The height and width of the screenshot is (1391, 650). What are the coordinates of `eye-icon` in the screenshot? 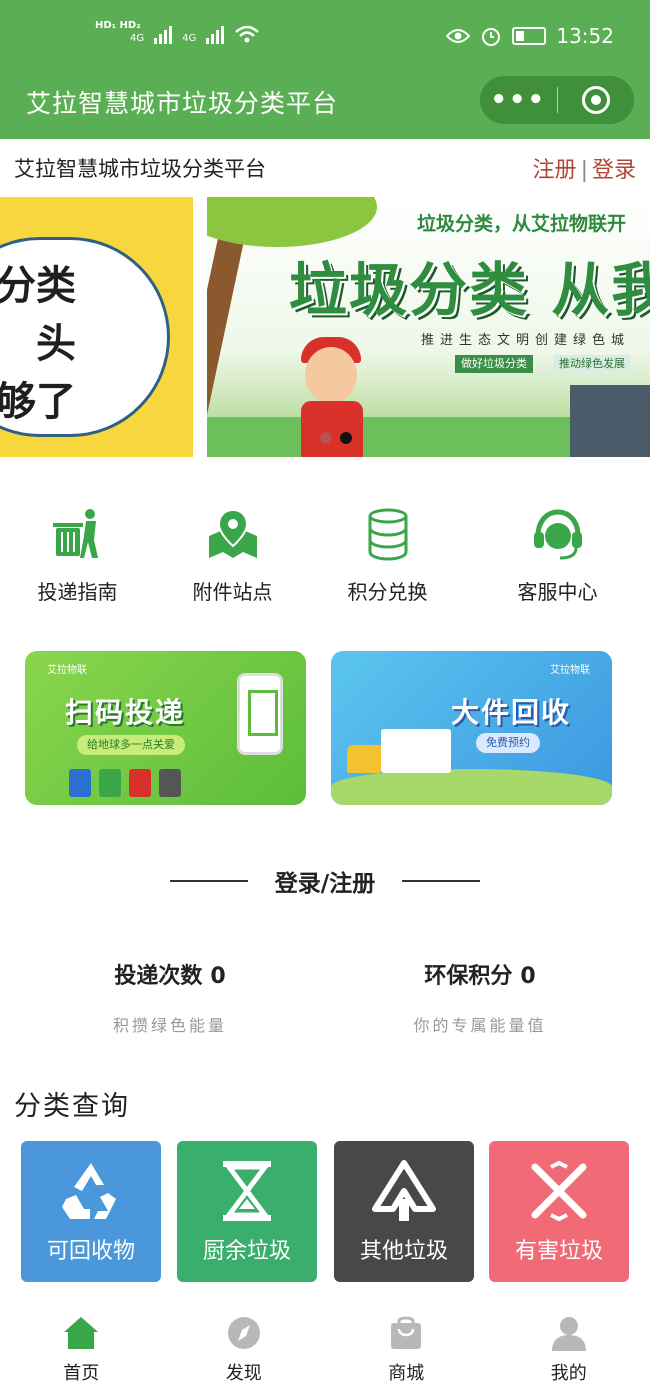 It's located at (458, 36).